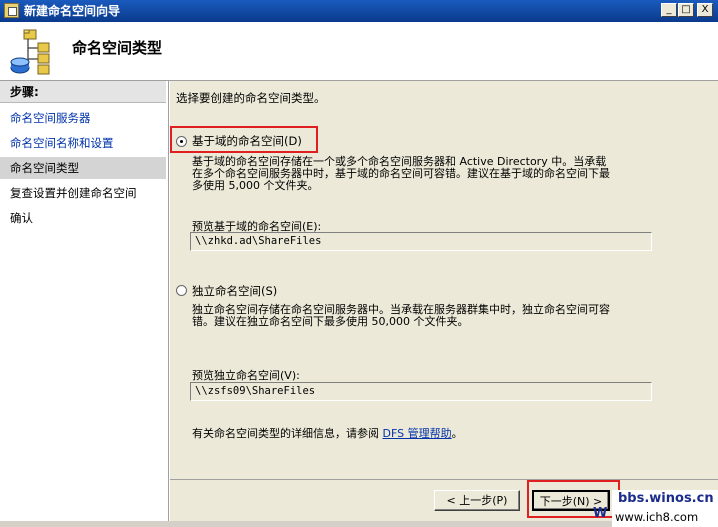  I want to click on namespace-wizard-icon, so click(30, 52).